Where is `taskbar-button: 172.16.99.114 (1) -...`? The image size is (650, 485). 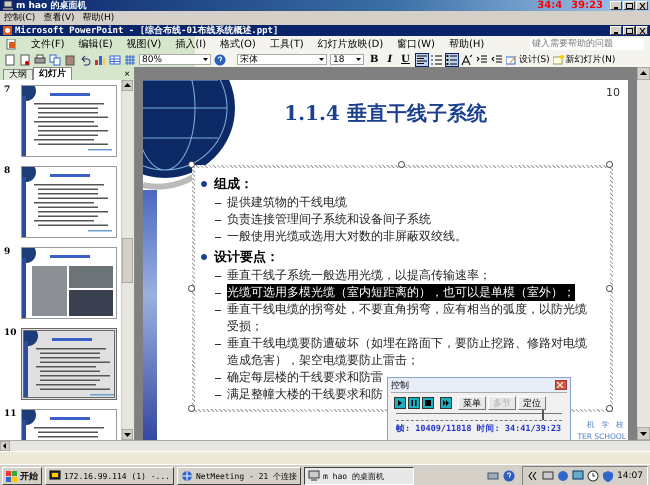
taskbar-button: 172.16.99.114 (1) -... is located at coordinates (109, 476).